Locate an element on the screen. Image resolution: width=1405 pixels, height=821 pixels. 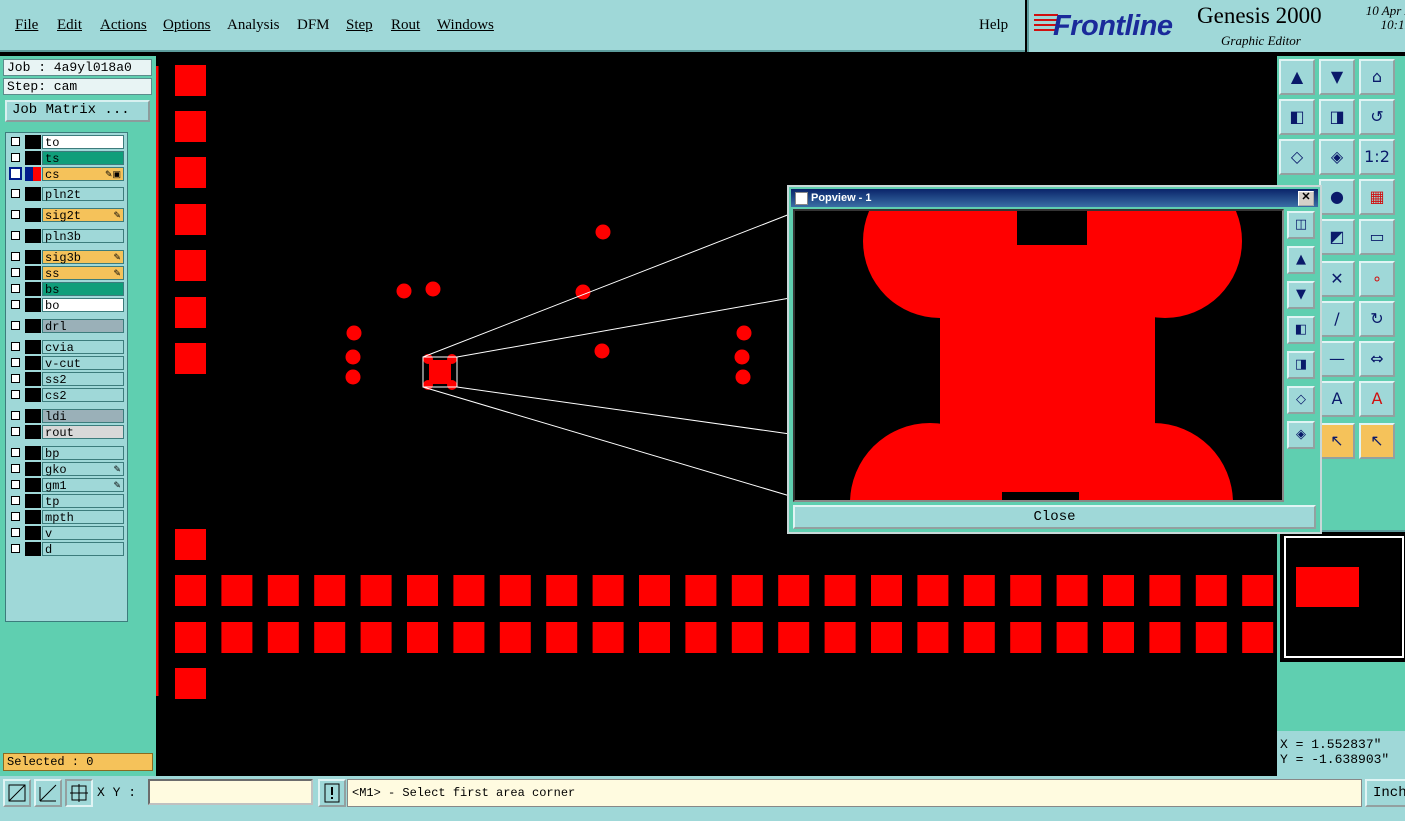
overview-map is located at coordinates (1342, 596).